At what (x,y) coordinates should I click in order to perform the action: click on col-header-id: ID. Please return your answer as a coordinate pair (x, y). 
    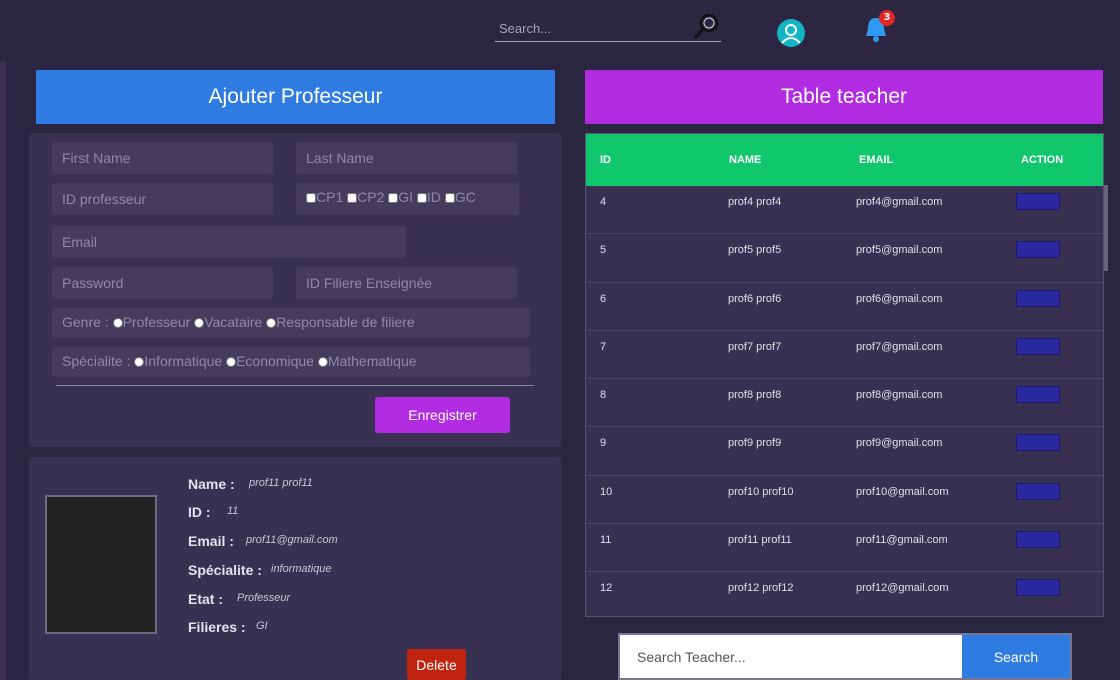
    Looking at the image, I should click on (605, 160).